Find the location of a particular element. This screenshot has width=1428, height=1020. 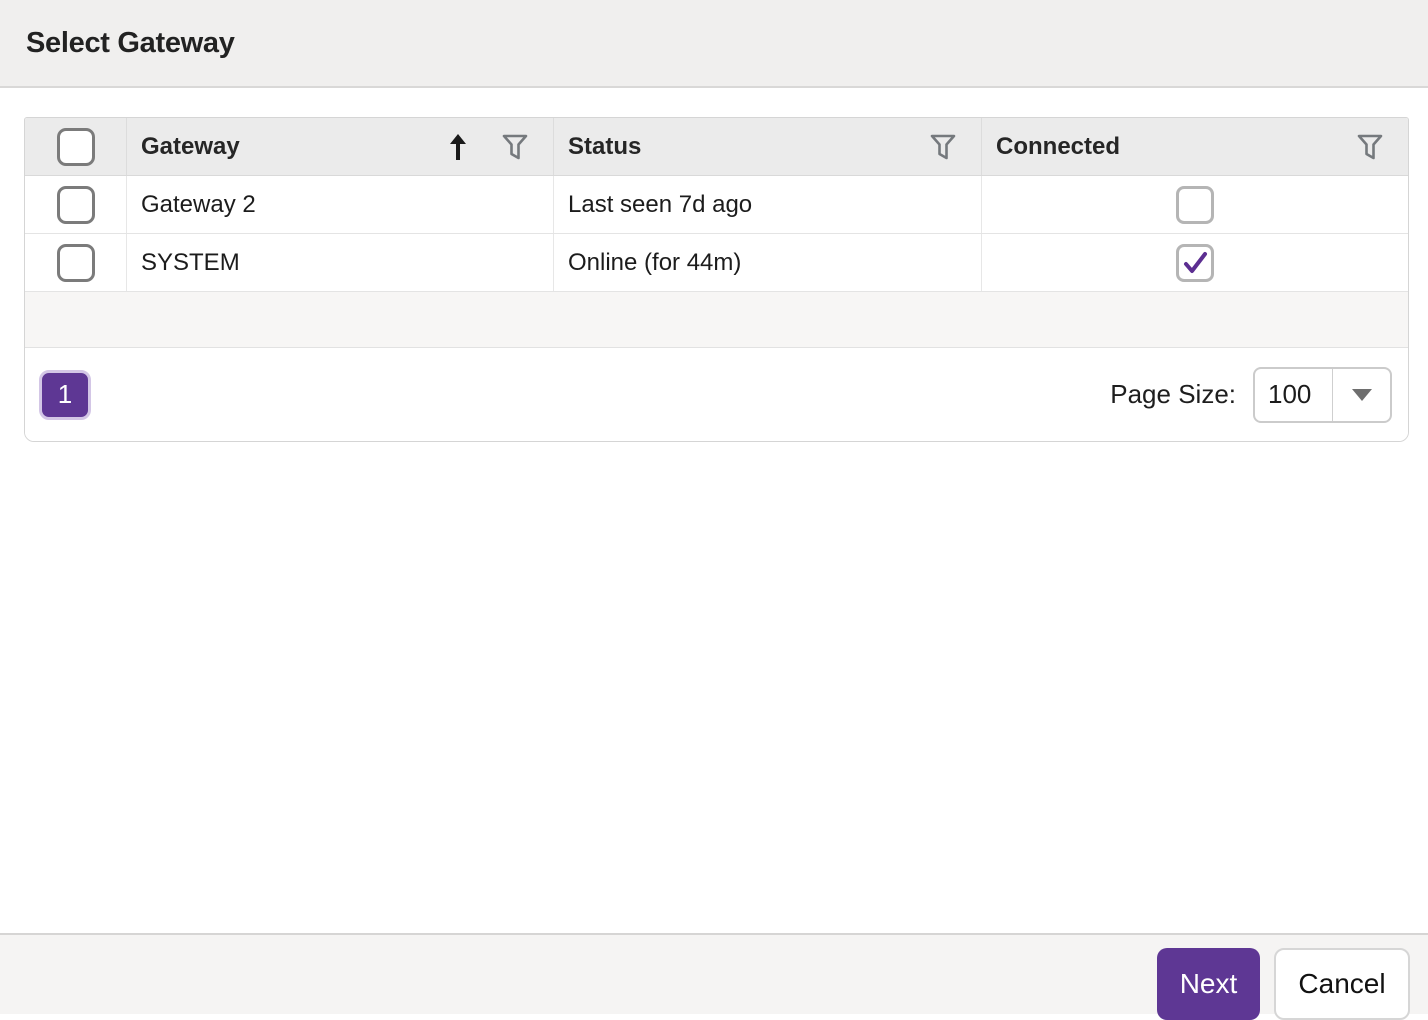

column-header-connected: Connected is located at coordinates (1195, 146).